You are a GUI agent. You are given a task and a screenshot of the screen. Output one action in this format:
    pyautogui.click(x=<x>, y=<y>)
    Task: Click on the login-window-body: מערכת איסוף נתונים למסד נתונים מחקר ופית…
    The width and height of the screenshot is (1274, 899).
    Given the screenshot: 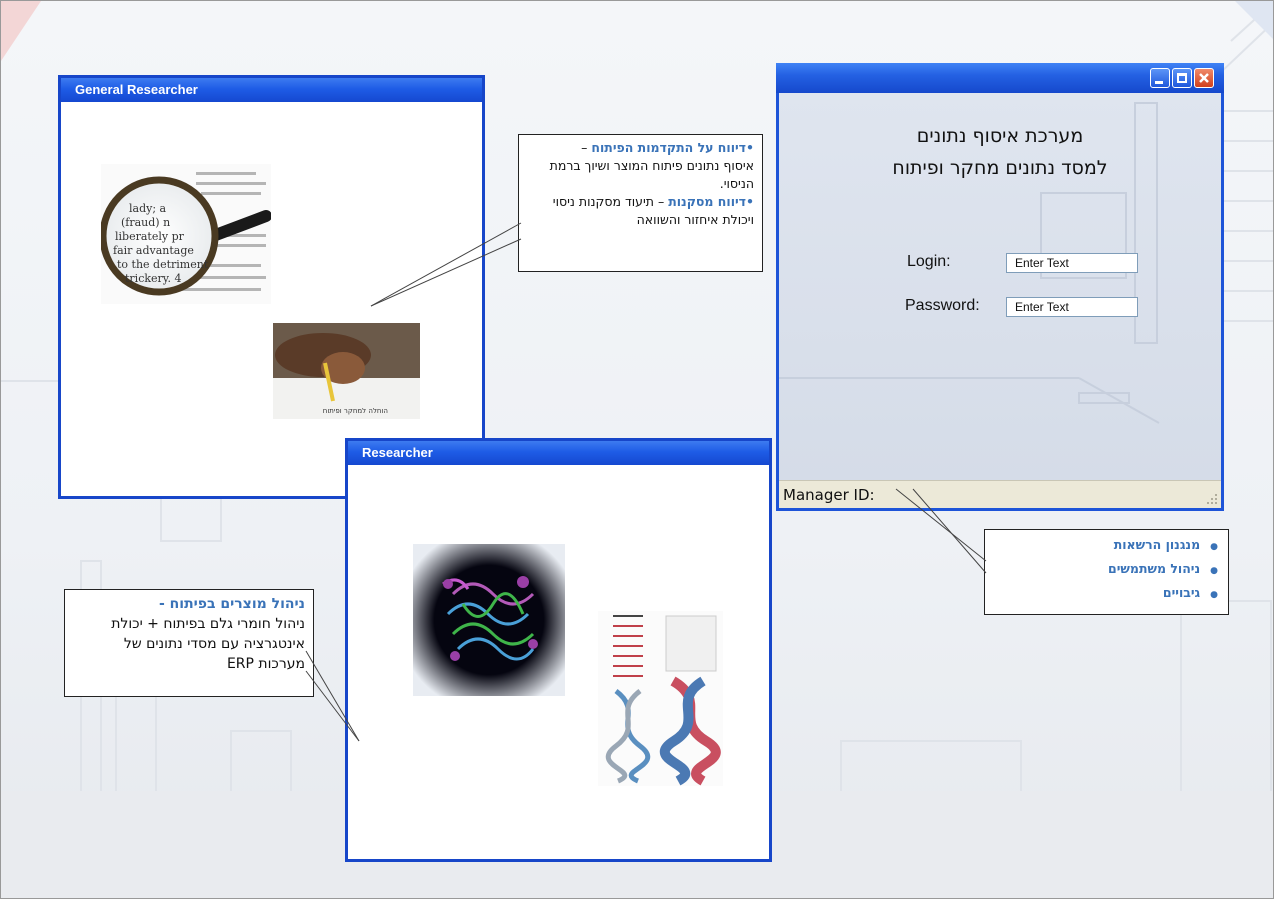 What is the action you would take?
    pyautogui.click(x=1000, y=286)
    